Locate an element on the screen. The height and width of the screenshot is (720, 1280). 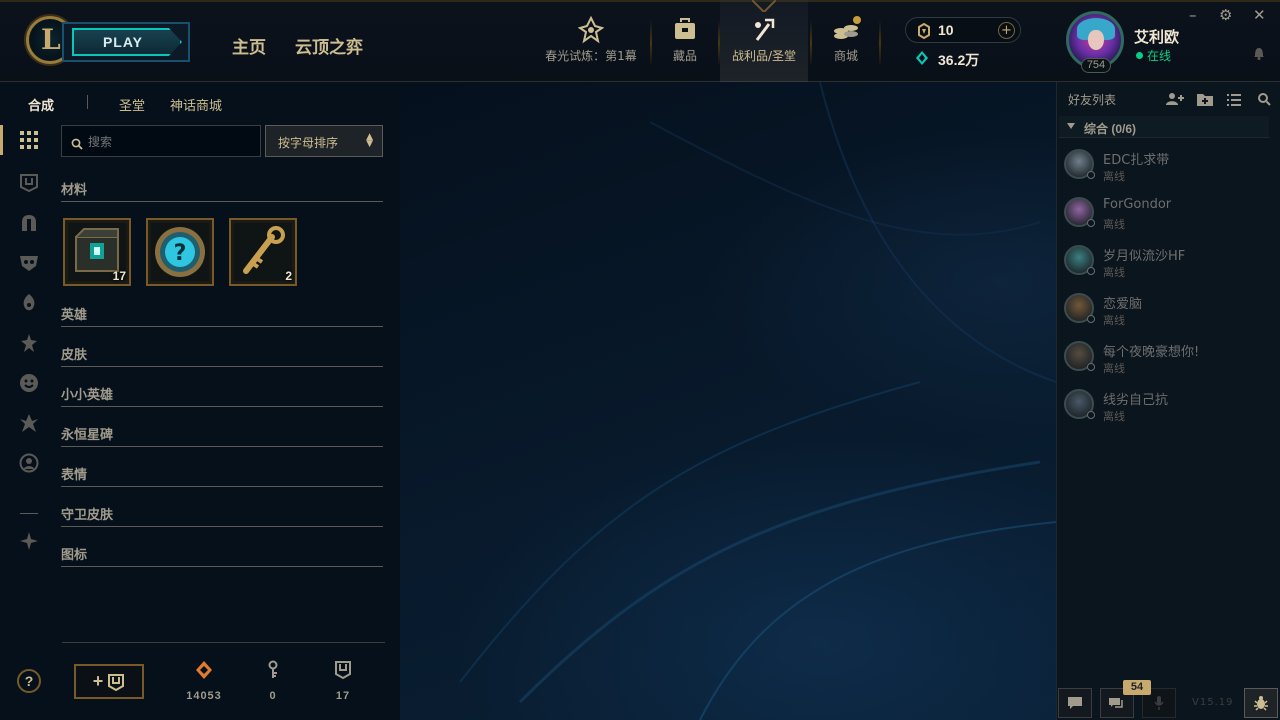
nav-collection: 藏品 is located at coordinates (685, 48).